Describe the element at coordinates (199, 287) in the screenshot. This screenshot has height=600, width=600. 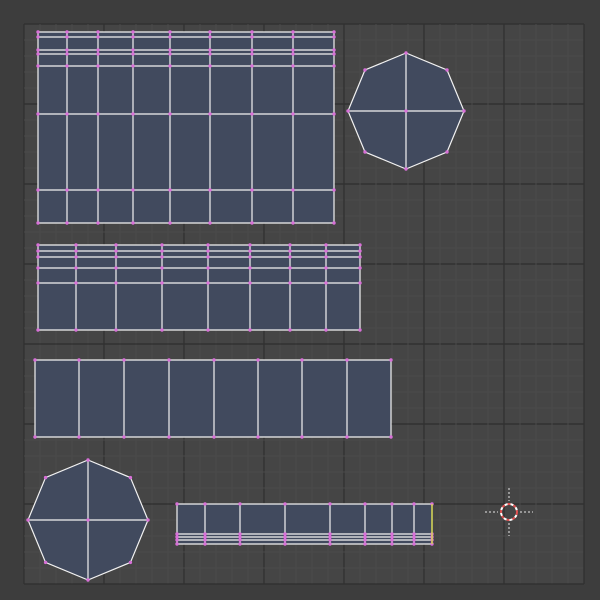
I see `uv-island-medium-grid` at that location.